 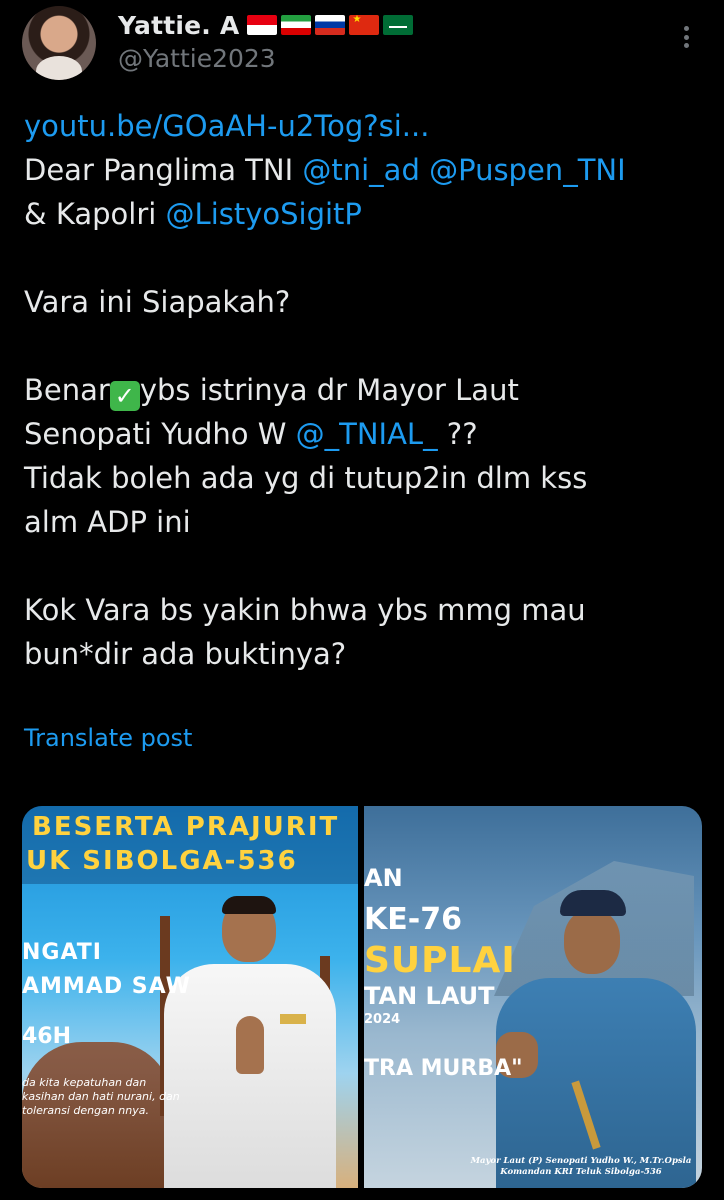 I want to click on more-options-icon, so click(x=686, y=37).